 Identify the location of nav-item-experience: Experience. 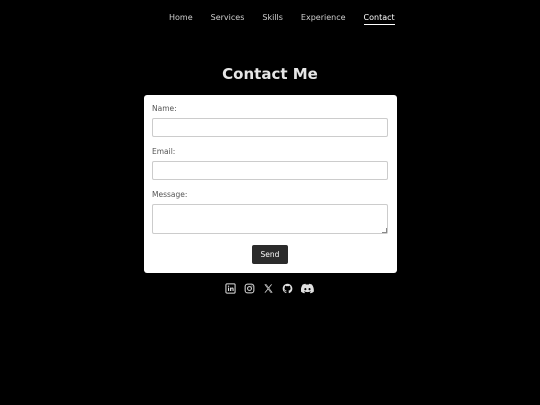
(323, 19).